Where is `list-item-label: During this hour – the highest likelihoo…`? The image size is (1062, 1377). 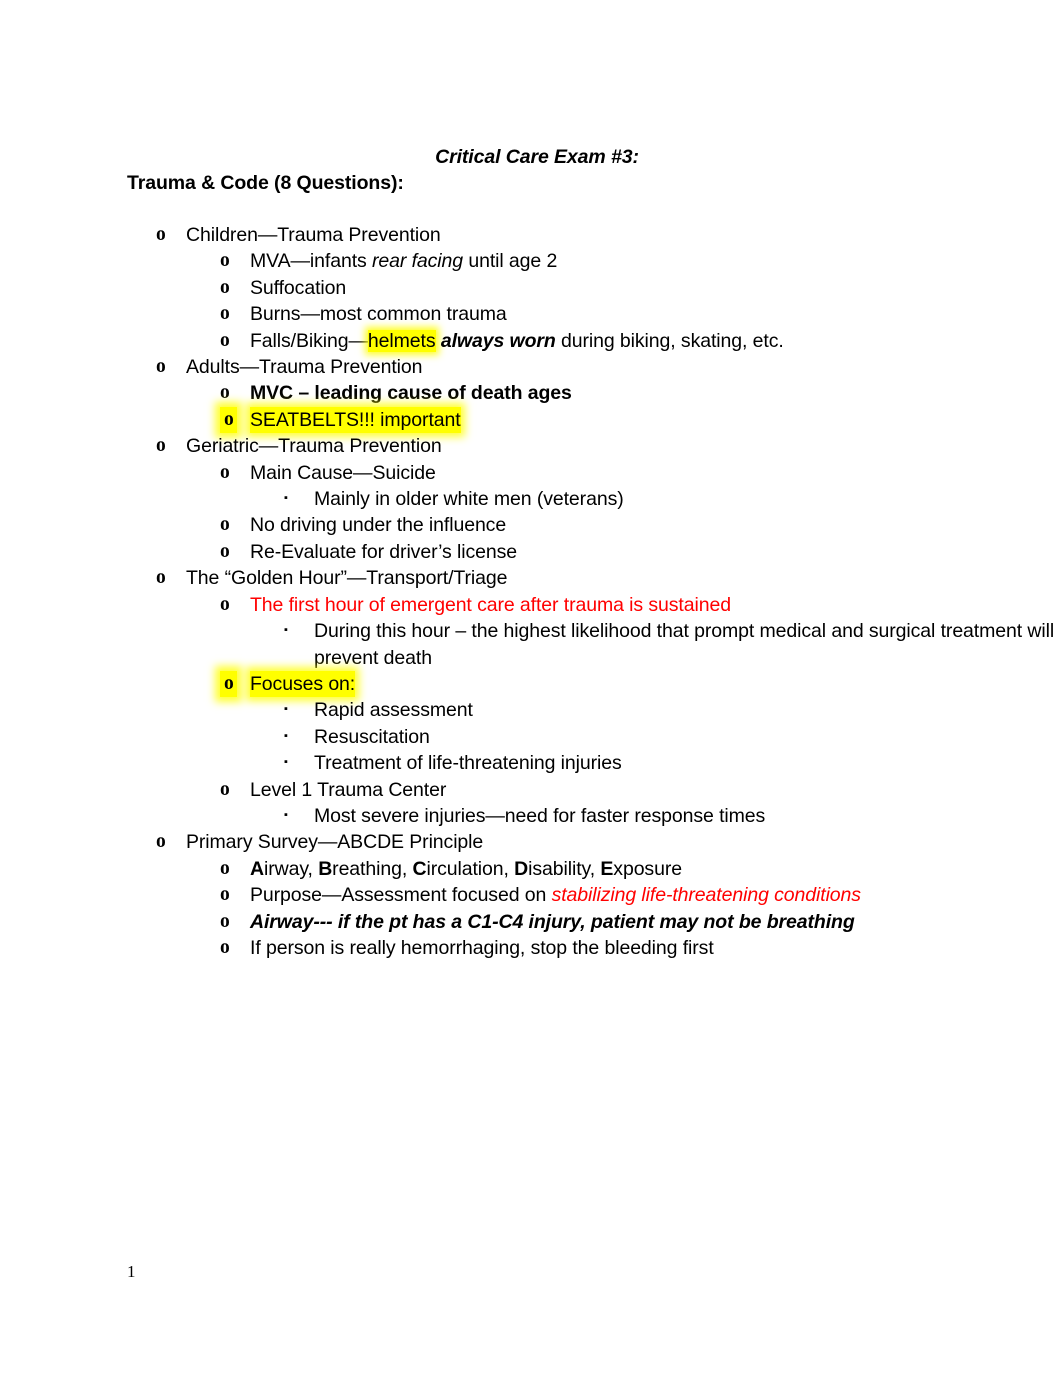
list-item-label: During this hour – the highest likelihoo… is located at coordinates (684, 644).